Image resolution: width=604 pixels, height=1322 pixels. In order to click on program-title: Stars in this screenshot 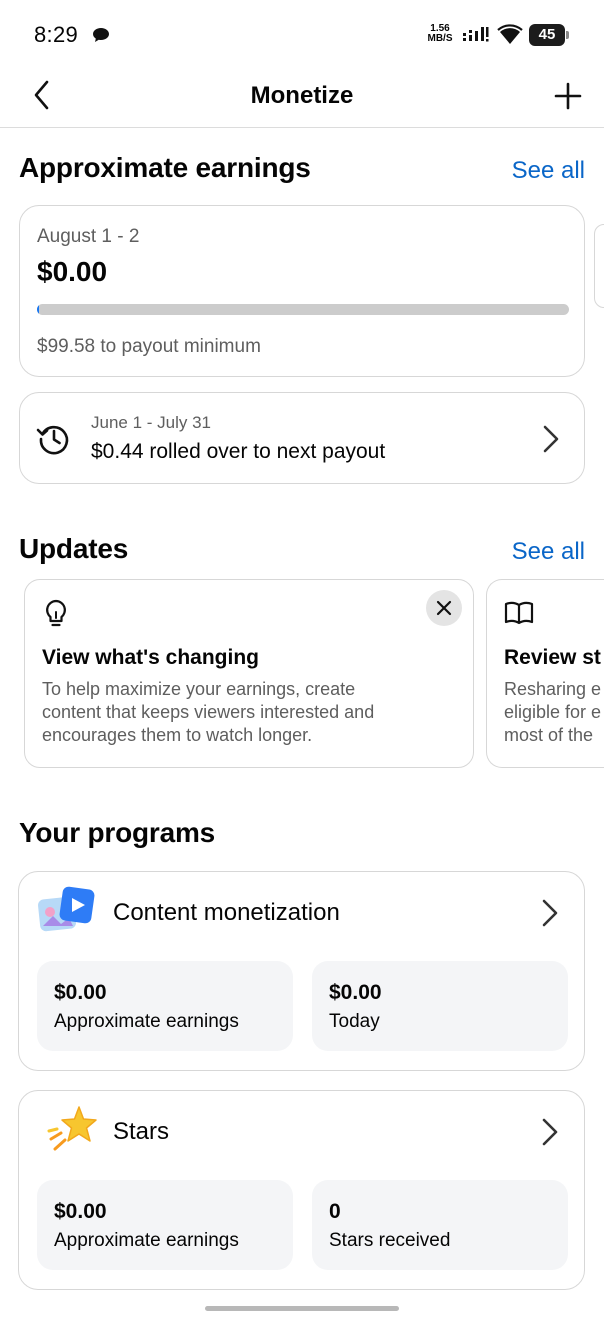, I will do `click(141, 1131)`.